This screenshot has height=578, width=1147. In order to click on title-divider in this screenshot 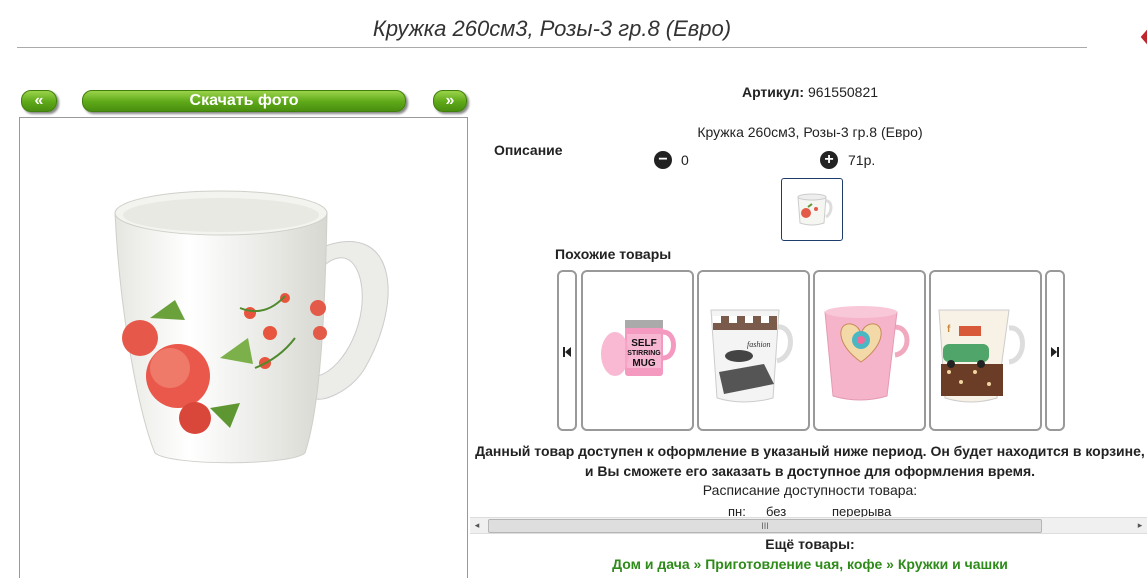, I will do `click(552, 47)`.